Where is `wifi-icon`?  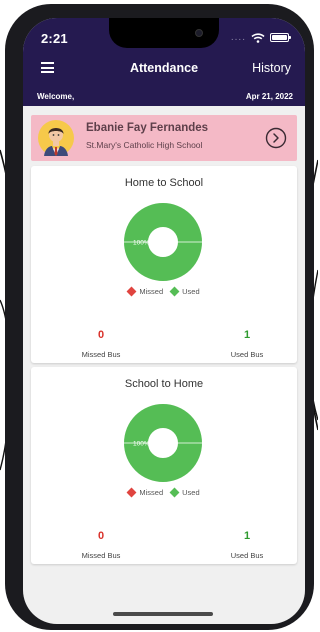 wifi-icon is located at coordinates (258, 37).